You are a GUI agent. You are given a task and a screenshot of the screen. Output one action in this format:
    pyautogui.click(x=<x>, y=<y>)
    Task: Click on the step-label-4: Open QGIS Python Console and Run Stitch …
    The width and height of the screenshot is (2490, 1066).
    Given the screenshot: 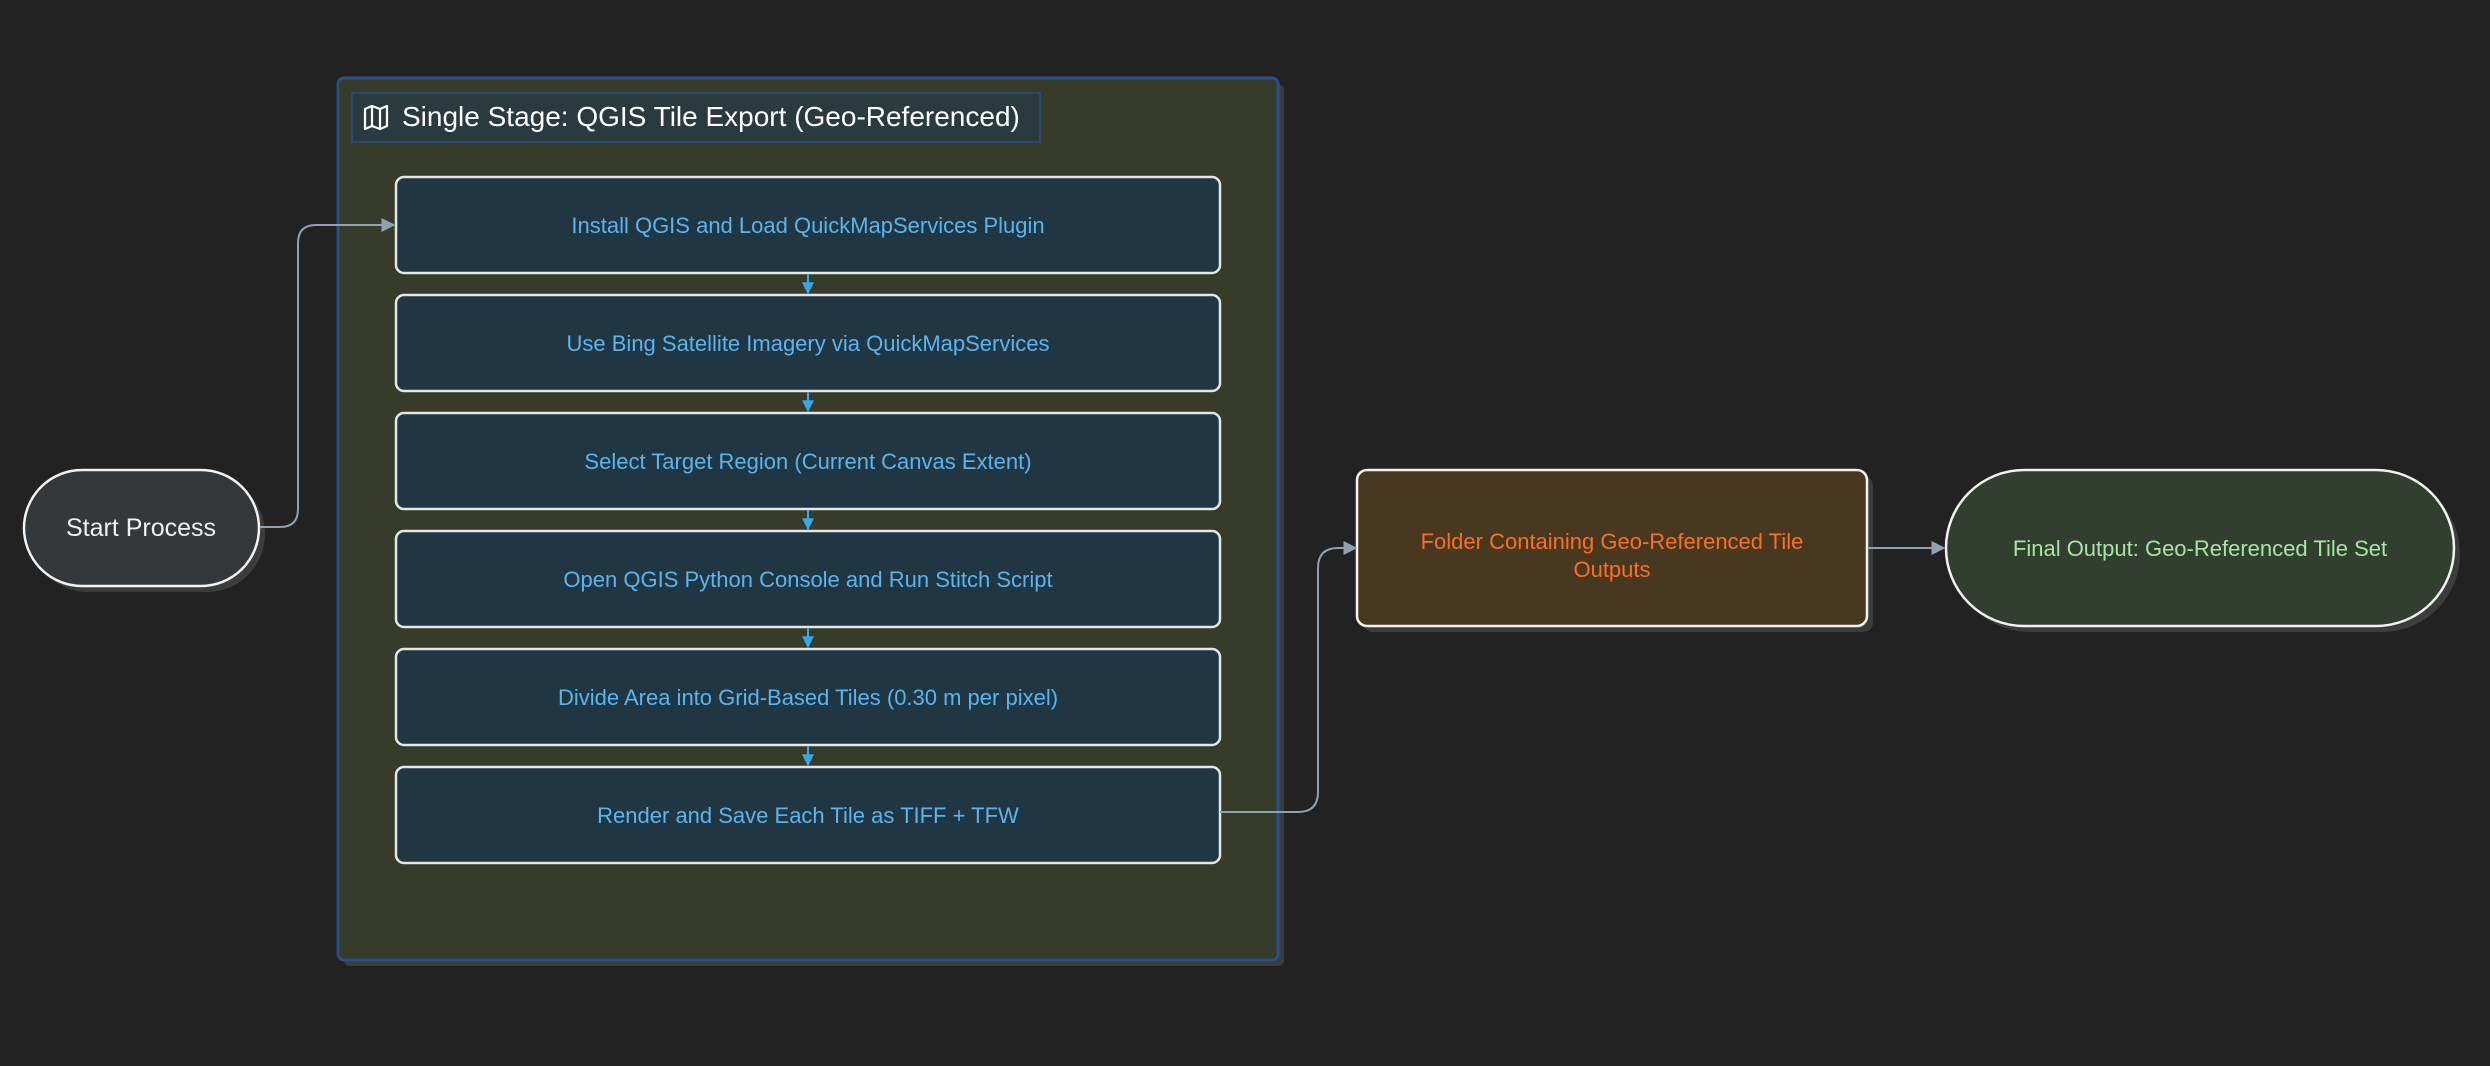 What is the action you would take?
    pyautogui.click(x=807, y=579)
    